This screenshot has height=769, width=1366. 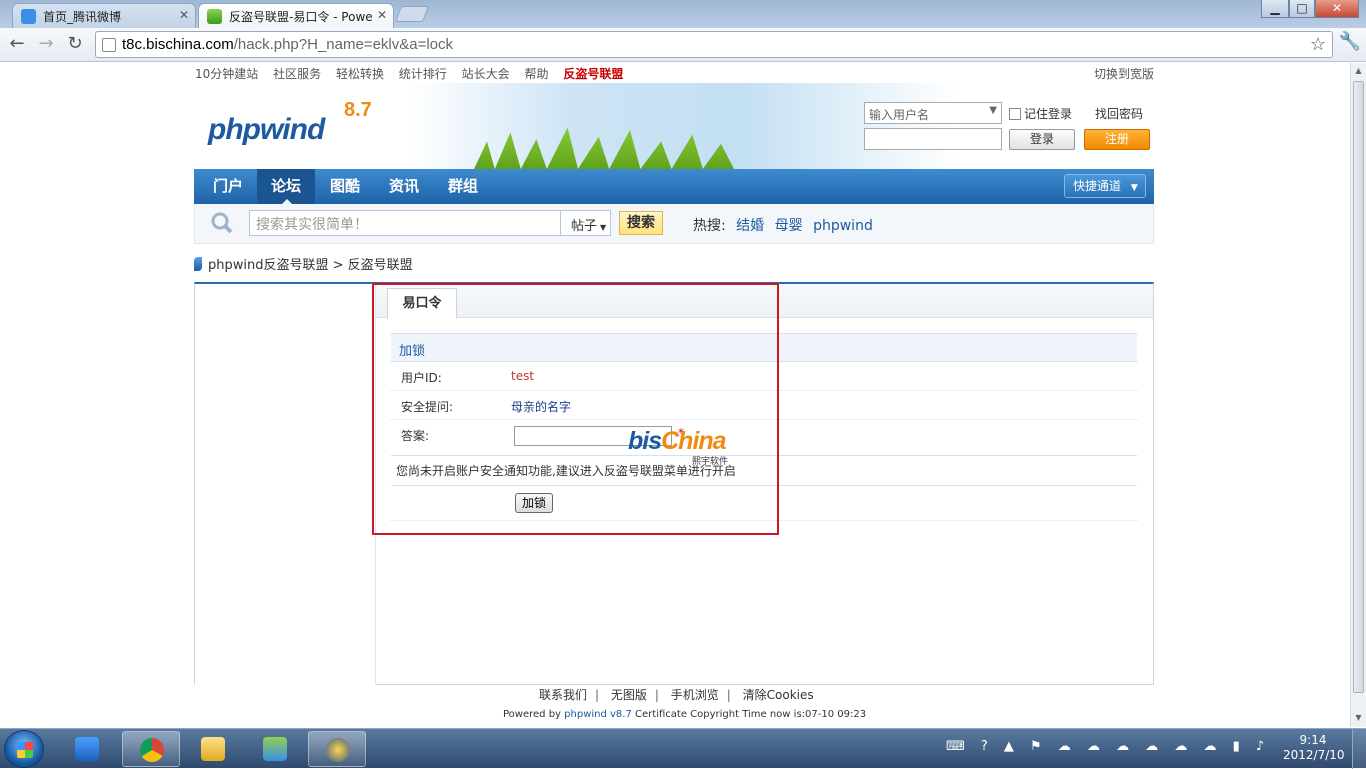 I want to click on url-path: /hack.php?H_name=eklv&a=lock, so click(x=343, y=44).